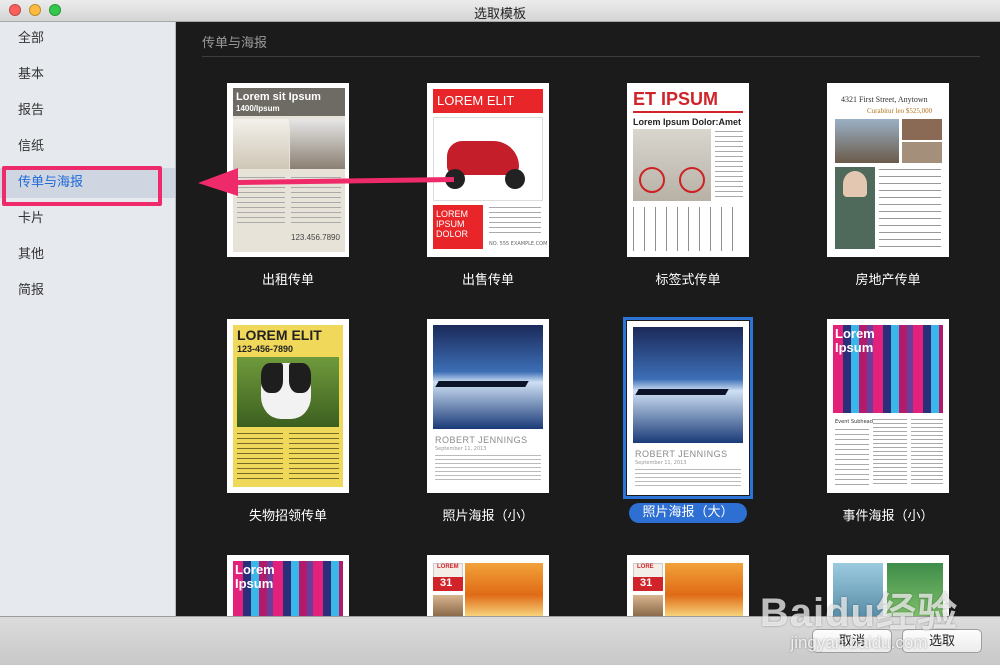  I want to click on template-subtitle: 123-456-7890, so click(265, 349).